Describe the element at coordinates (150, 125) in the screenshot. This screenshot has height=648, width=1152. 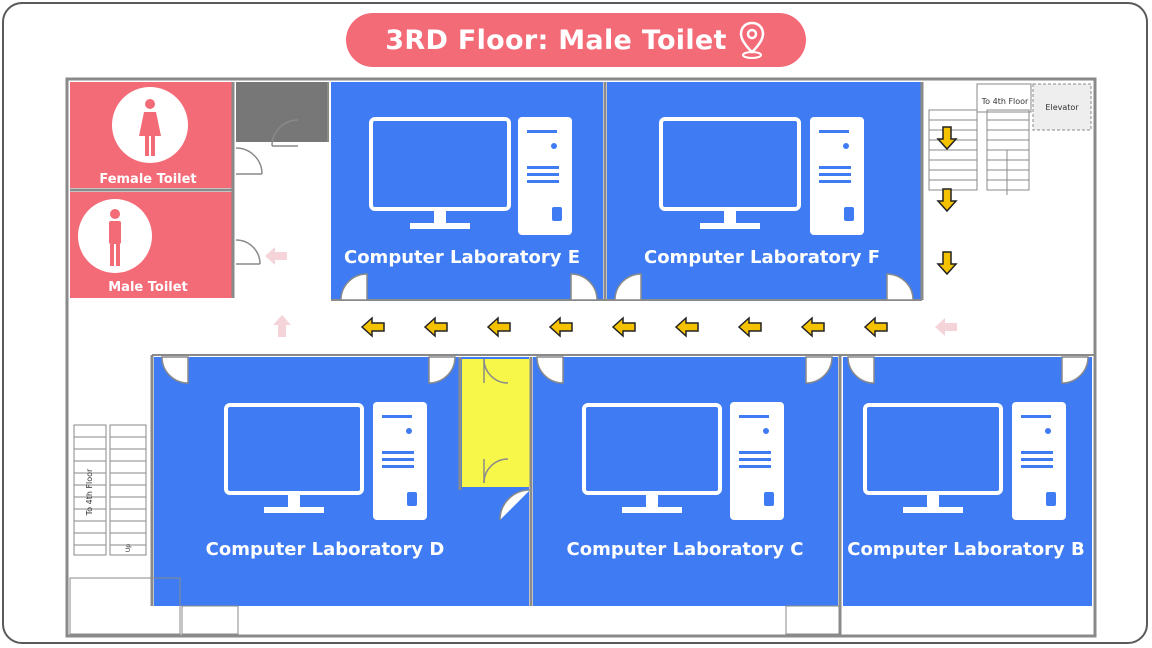
I see `female-person-icon` at that location.